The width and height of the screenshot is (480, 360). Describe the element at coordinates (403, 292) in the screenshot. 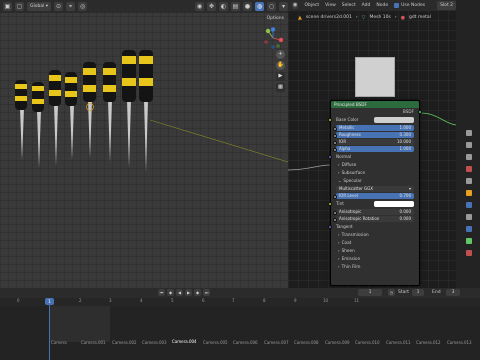

I see `start-label: Start` at that location.